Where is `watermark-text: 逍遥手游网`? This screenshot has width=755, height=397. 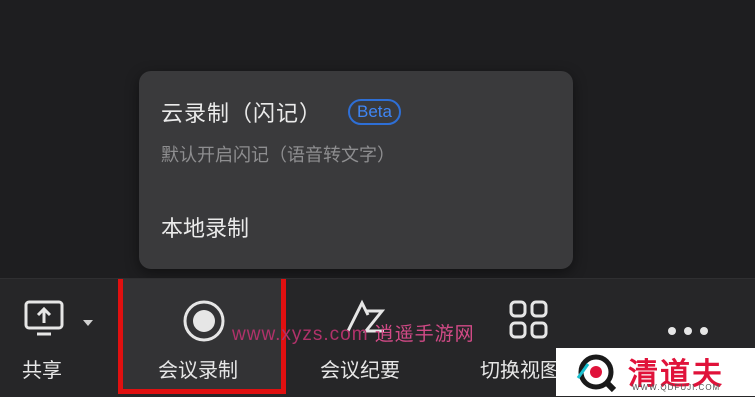
watermark-text: 逍遥手游网 is located at coordinates (424, 334).